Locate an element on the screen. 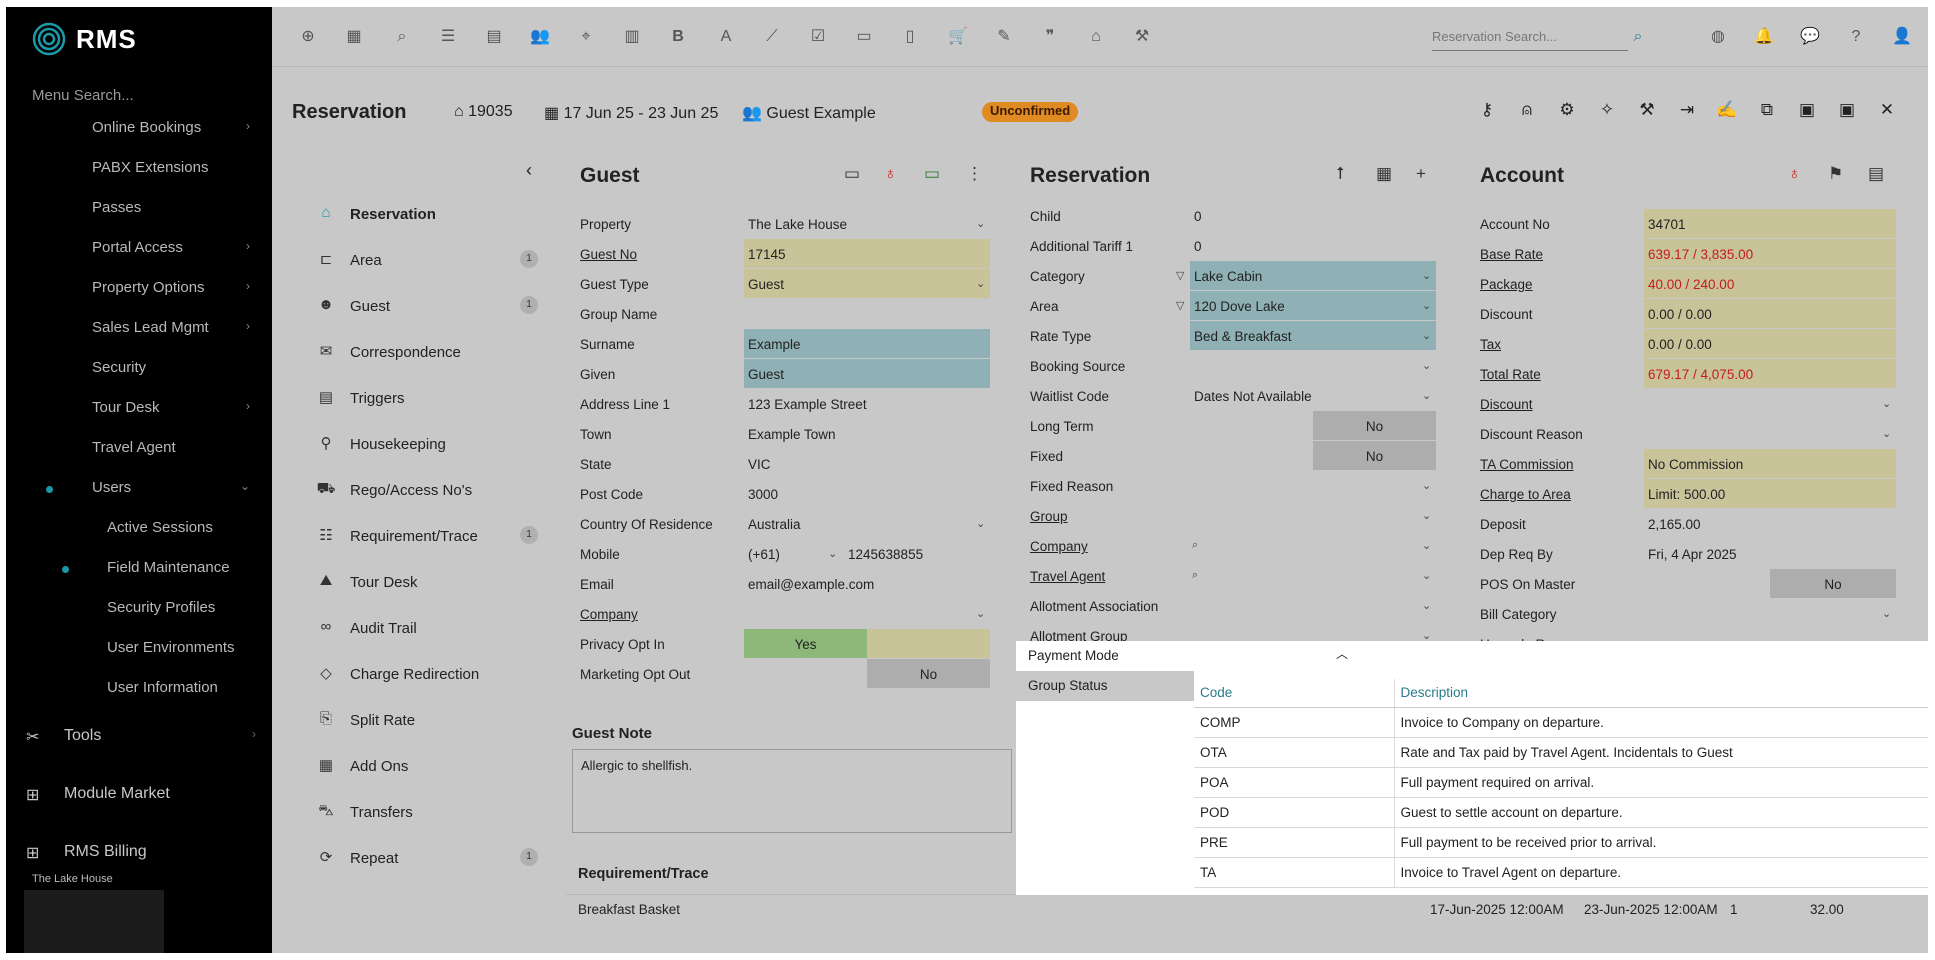 This screenshot has width=1935, height=960. field-row: State VIC is located at coordinates (786, 464).